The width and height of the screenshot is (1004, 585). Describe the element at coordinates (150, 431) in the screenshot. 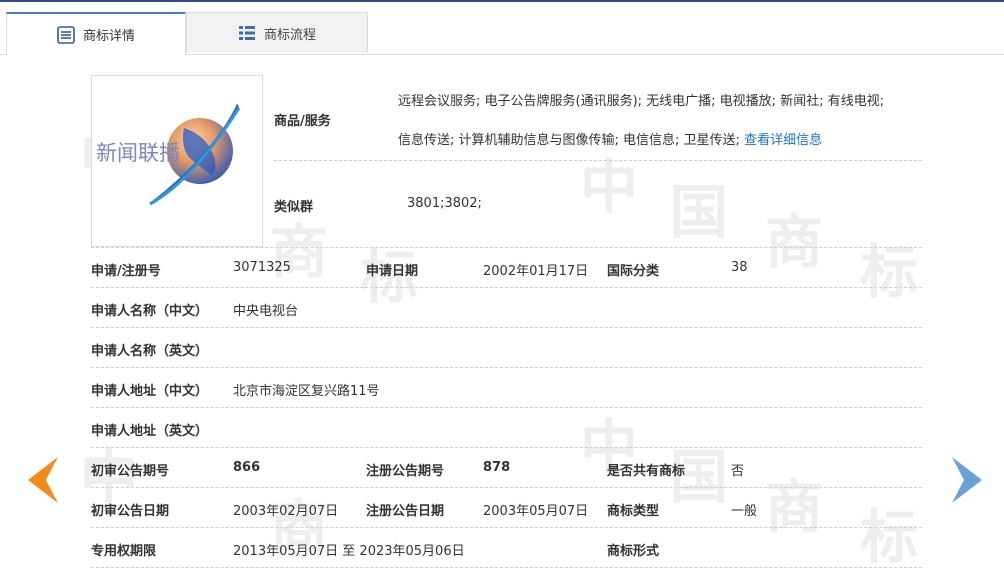

I see `address-en-label: 申请人地址（英文）` at that location.